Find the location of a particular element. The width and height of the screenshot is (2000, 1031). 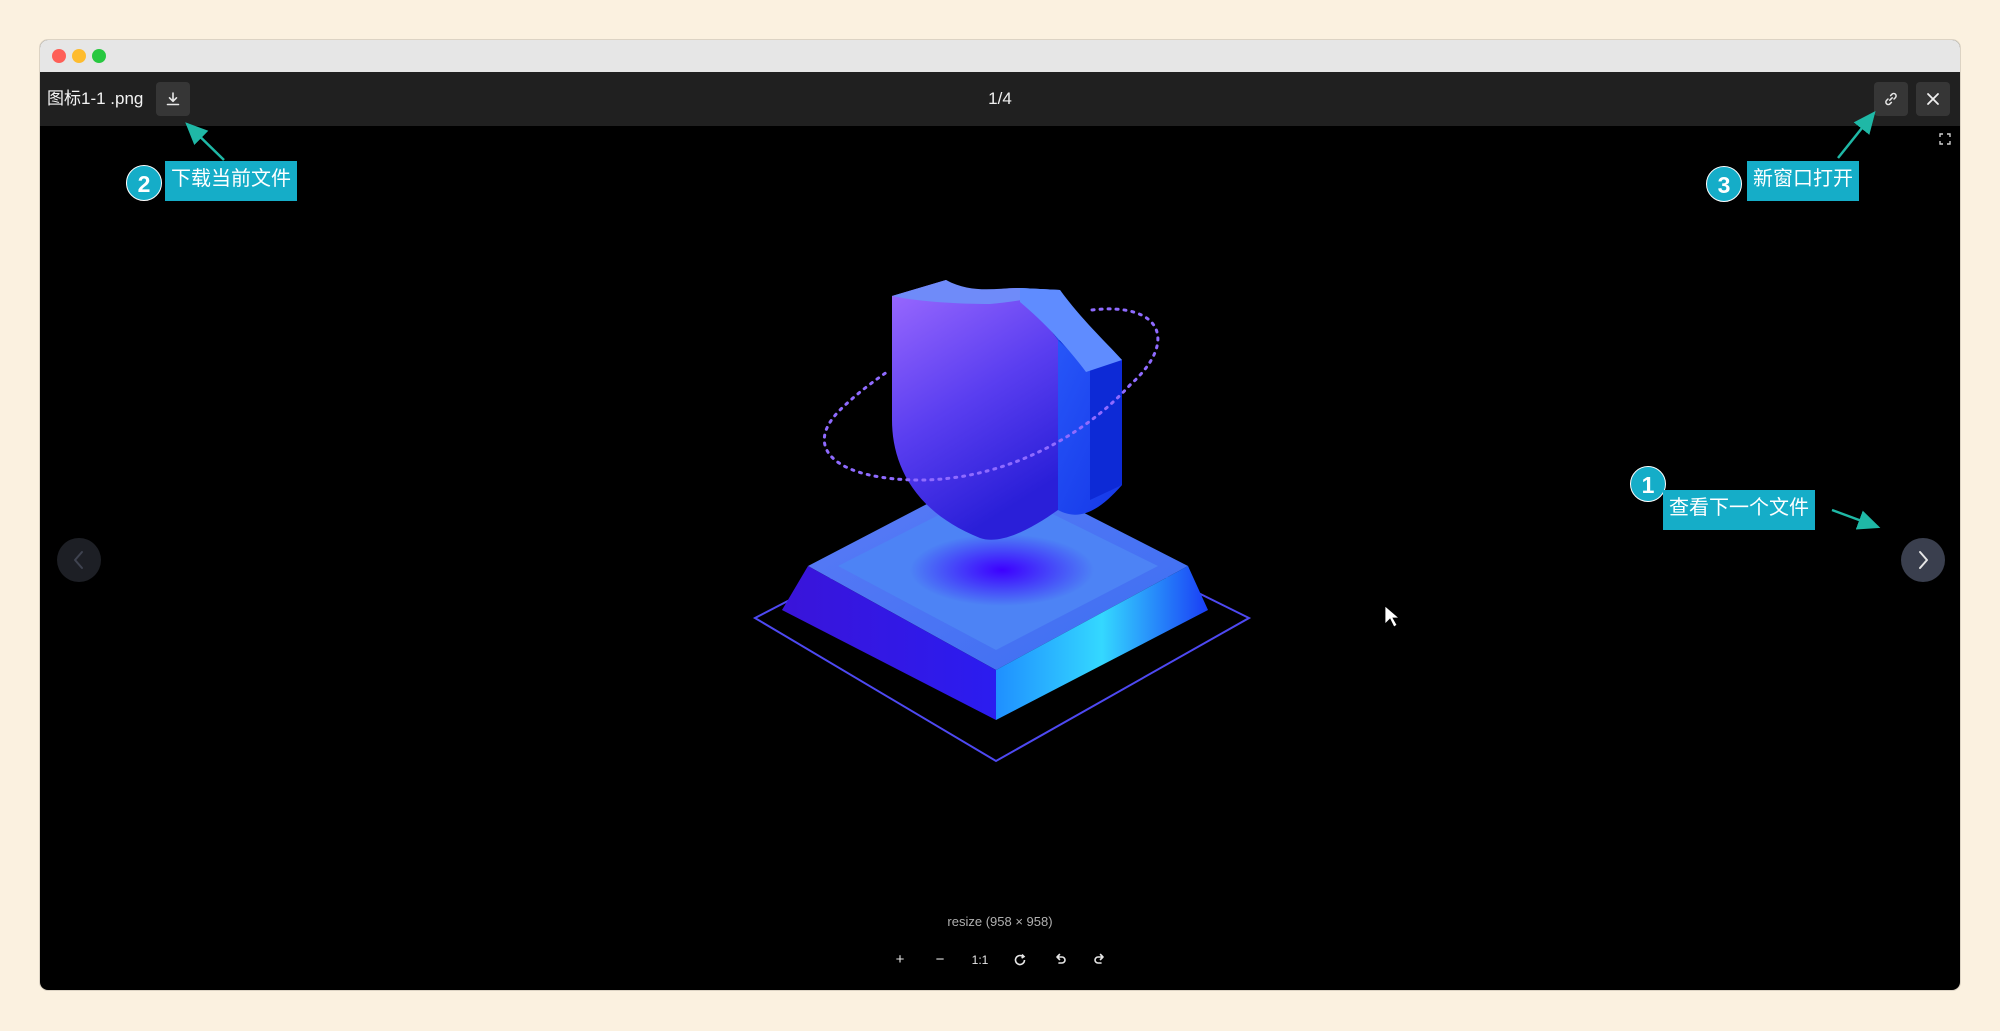

redo-icon is located at coordinates (1099, 958).